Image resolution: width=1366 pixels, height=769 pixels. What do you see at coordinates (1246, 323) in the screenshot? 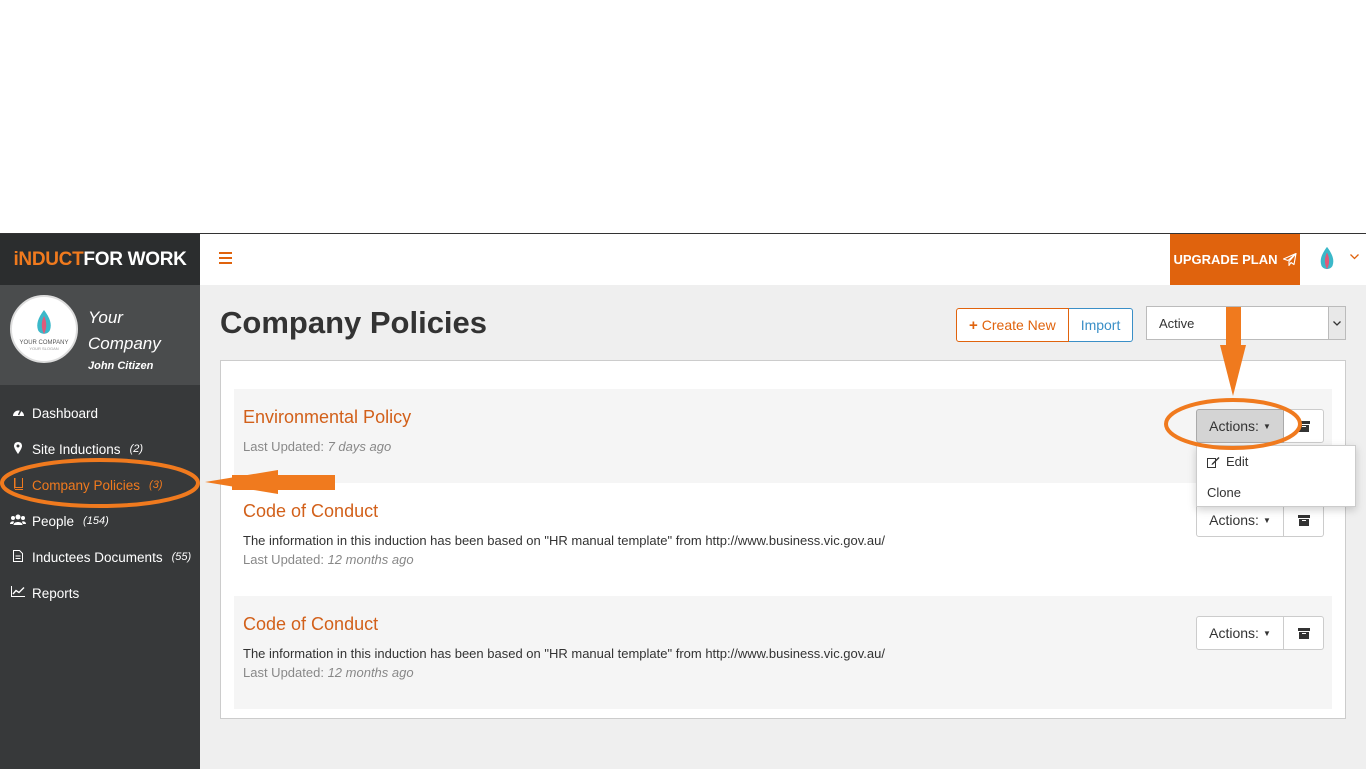
I see `status-filter-select: Active` at bounding box center [1246, 323].